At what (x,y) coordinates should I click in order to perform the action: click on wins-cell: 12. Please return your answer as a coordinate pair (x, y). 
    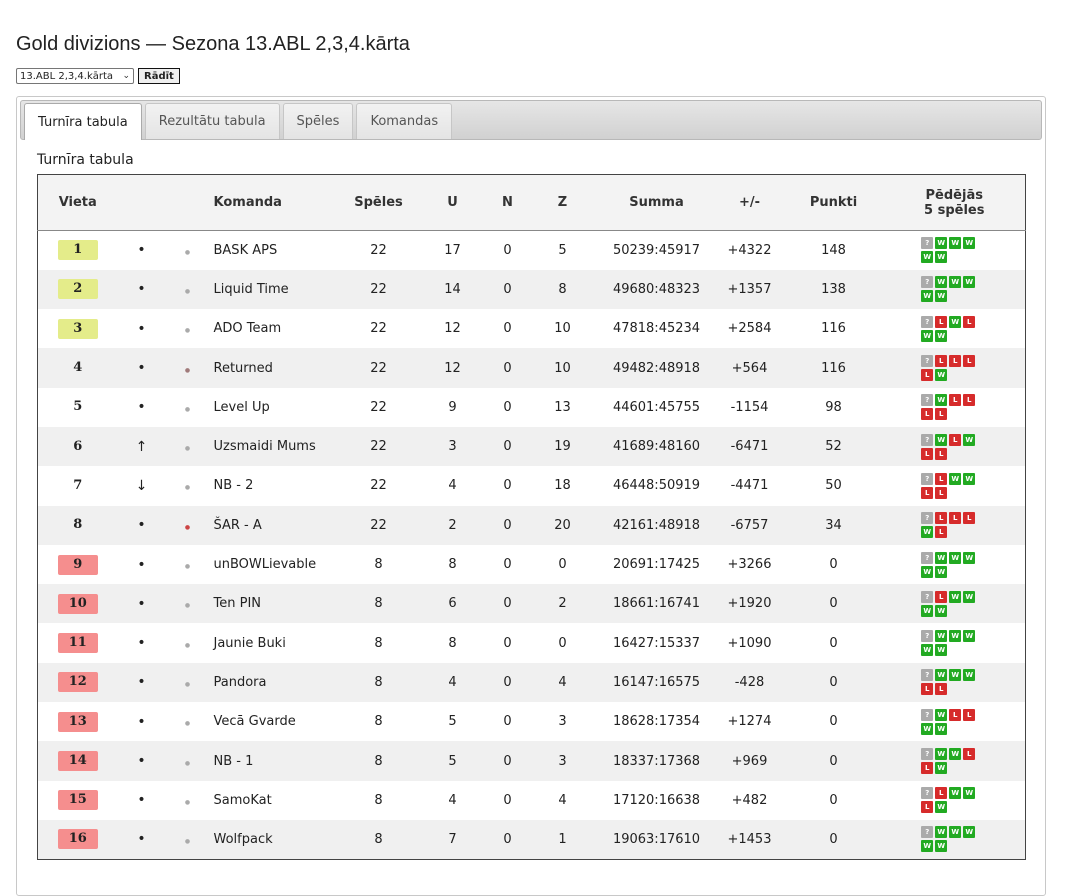
    Looking at the image, I should click on (452, 329).